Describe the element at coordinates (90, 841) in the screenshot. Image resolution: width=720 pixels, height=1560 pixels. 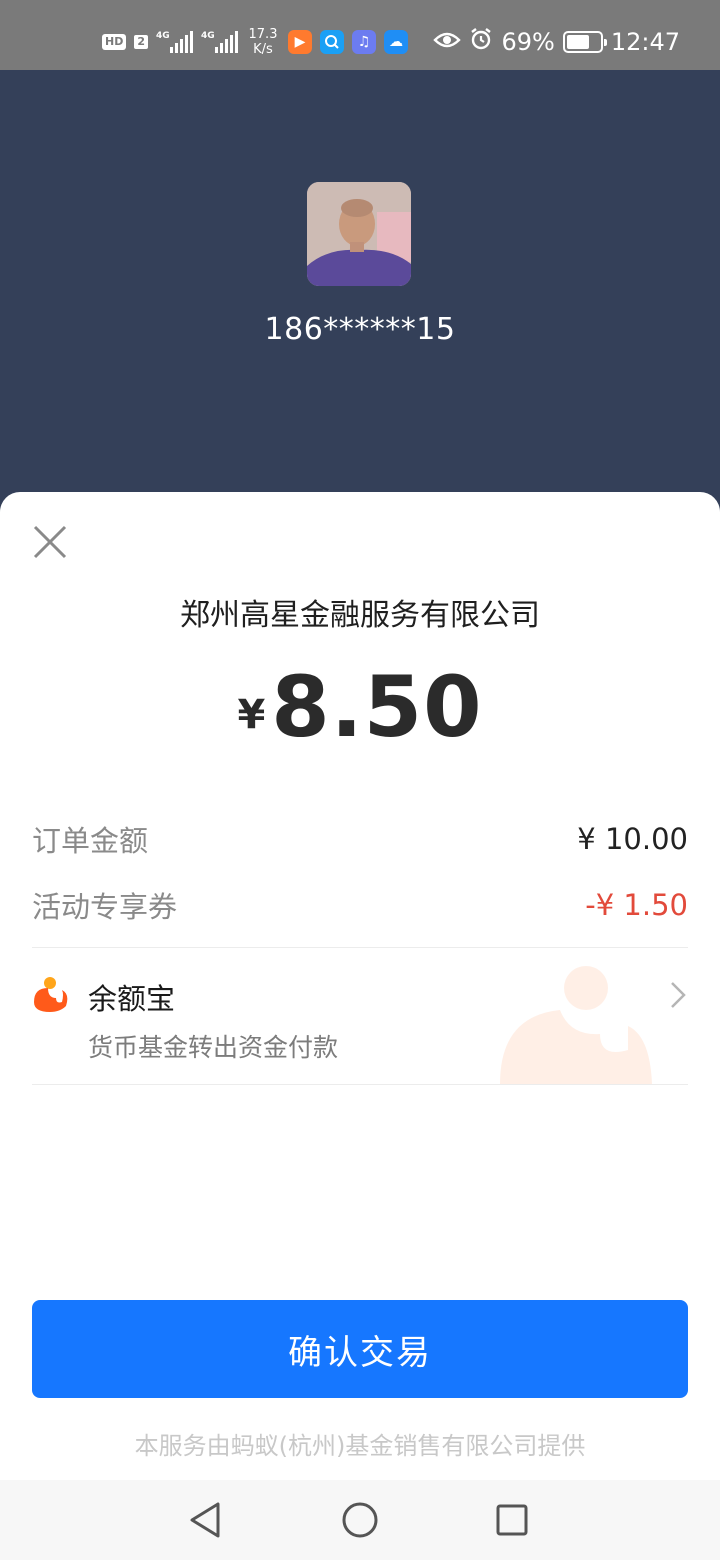
I see `order-amount-label: 订单金额` at that location.